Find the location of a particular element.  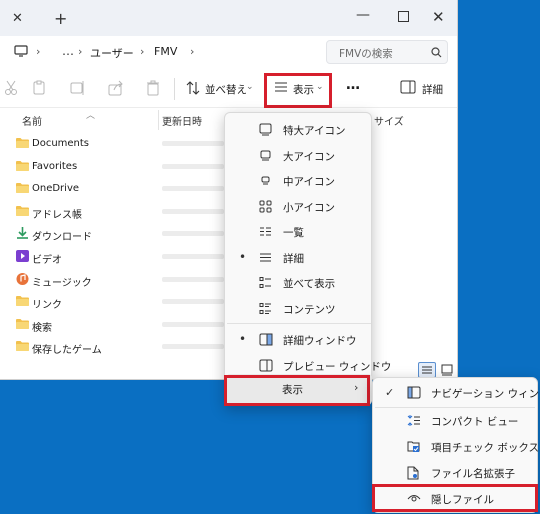

show-option-navigation-pane: ✓ ナビゲーション ウィンドウ is located at coordinates (457, 393).